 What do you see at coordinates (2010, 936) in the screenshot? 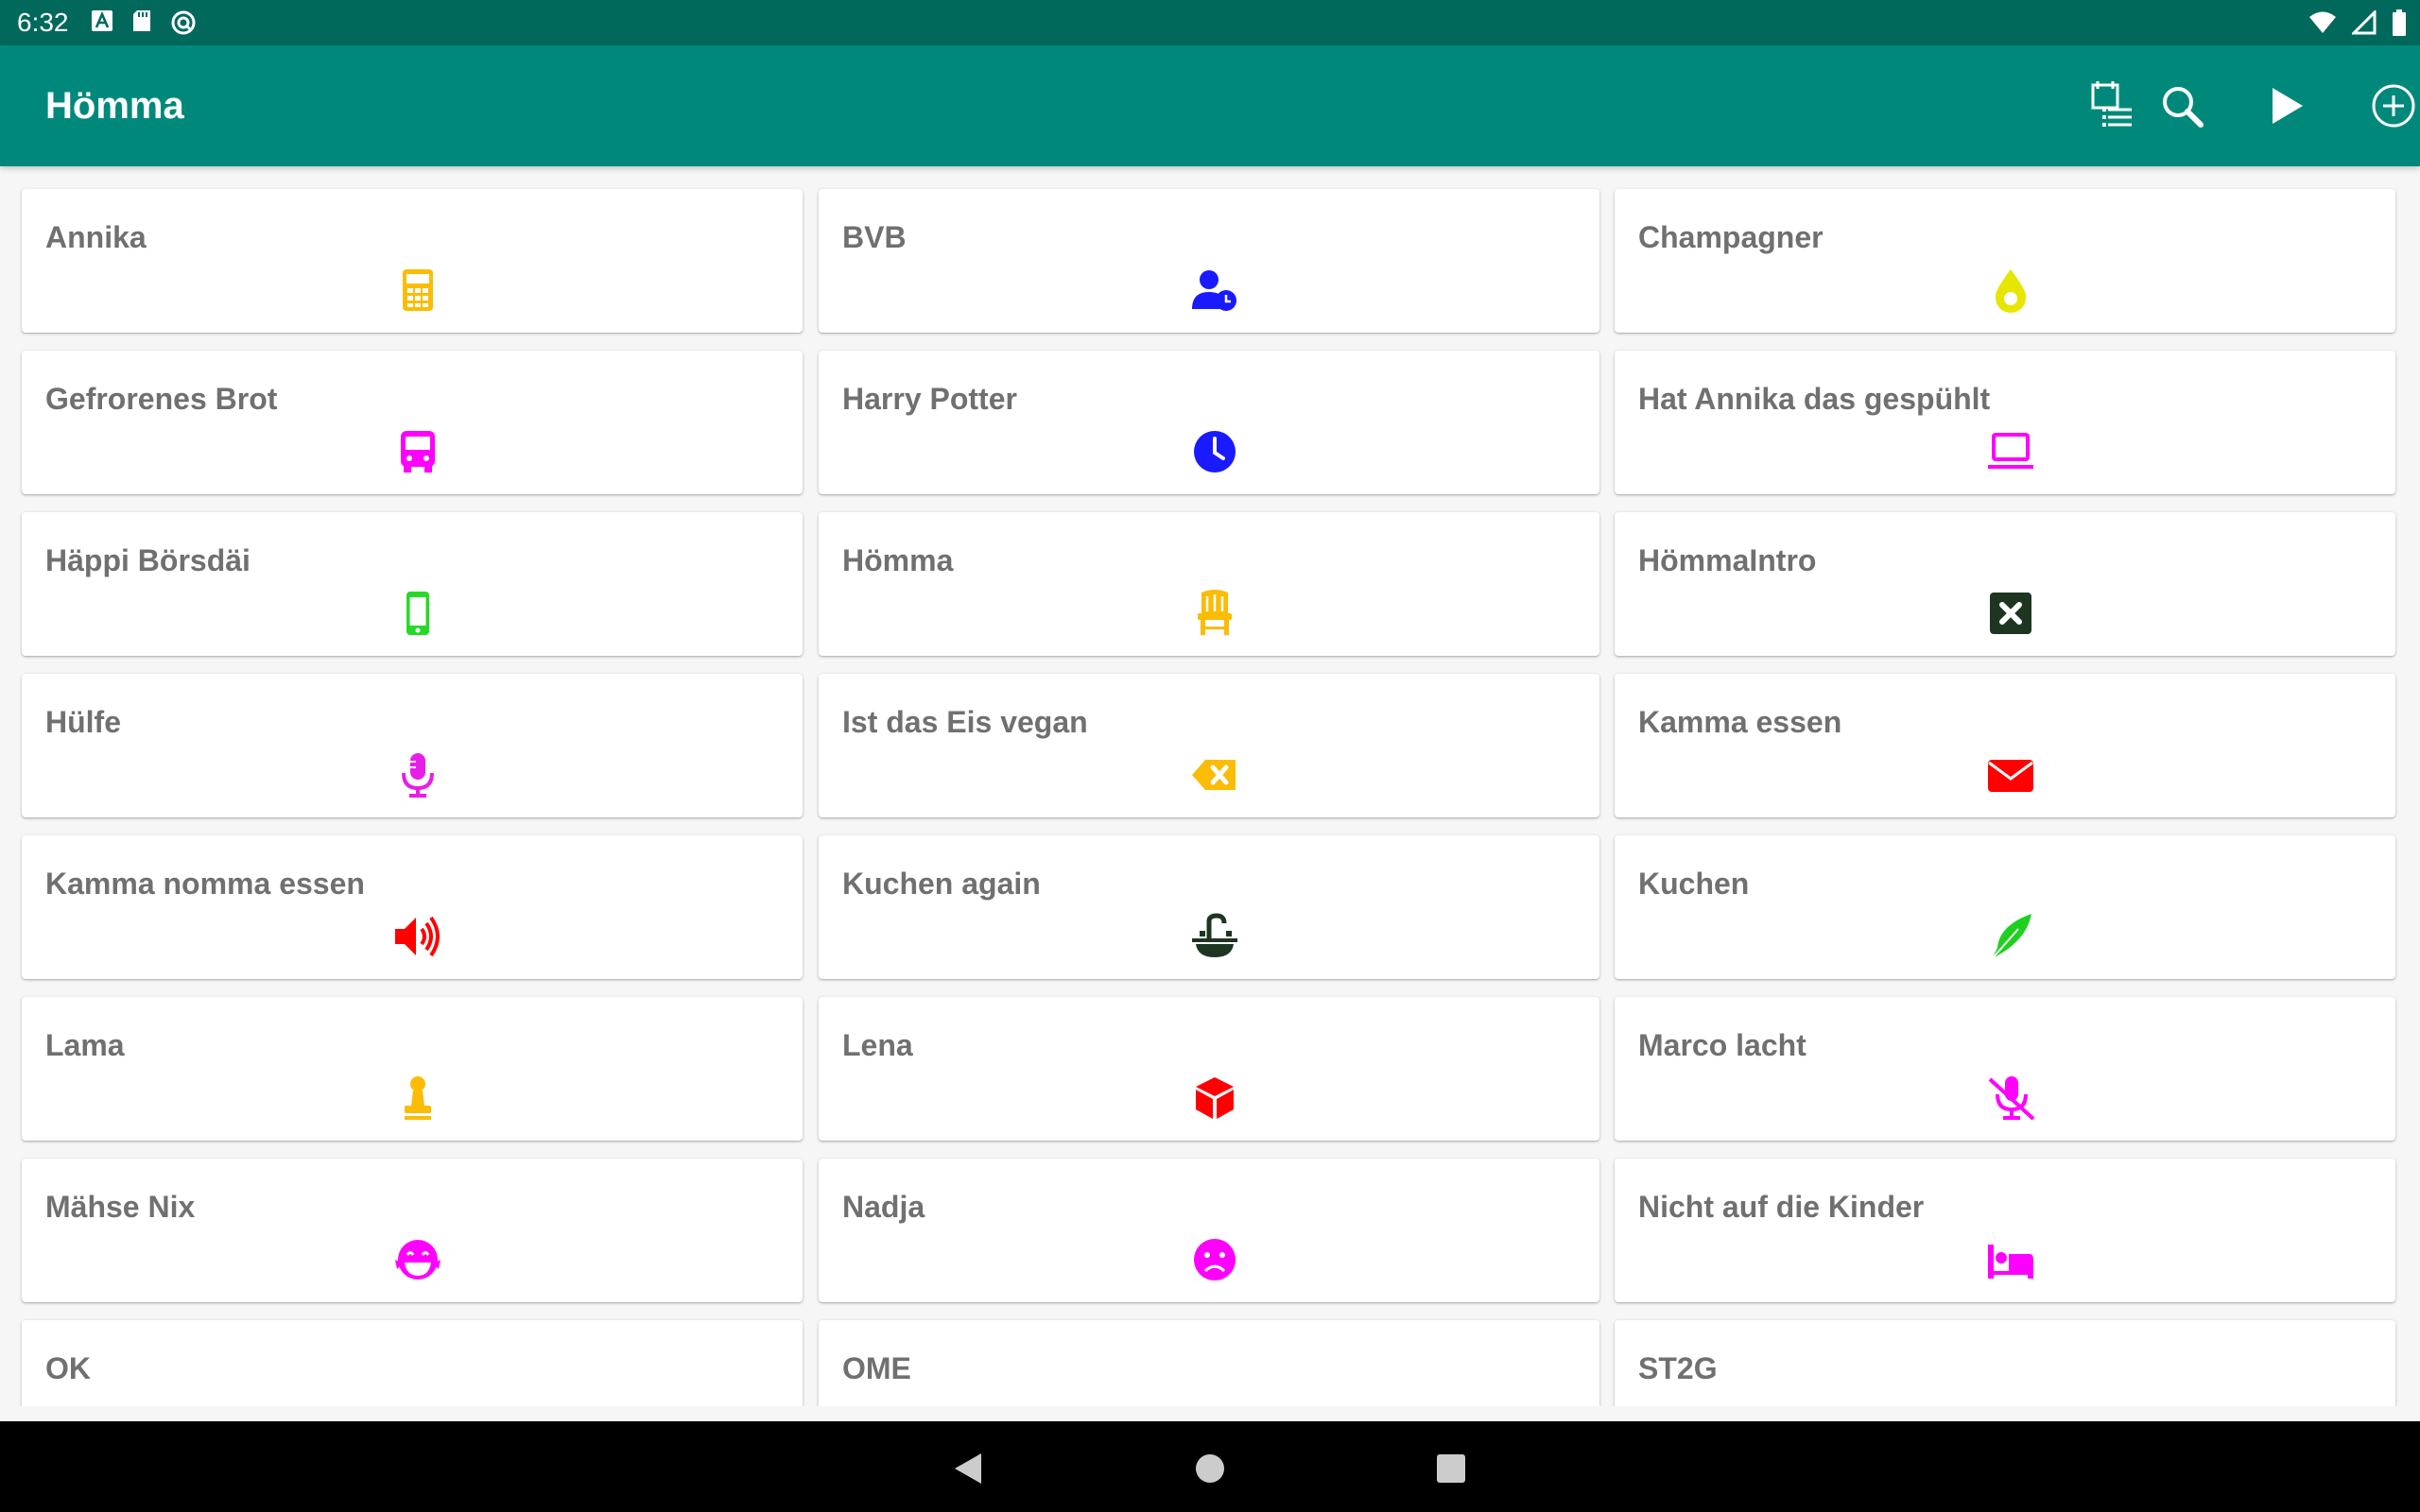
I see `feather-icon` at bounding box center [2010, 936].